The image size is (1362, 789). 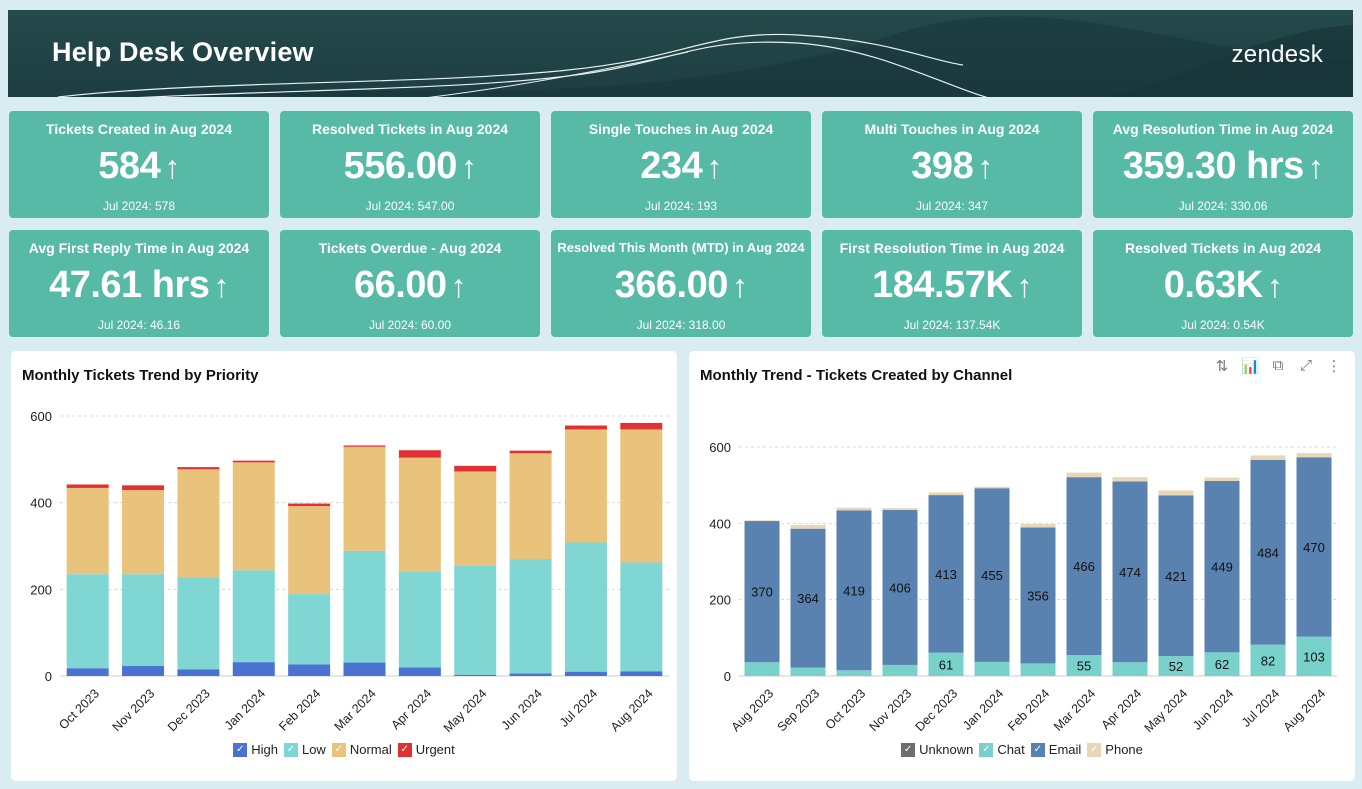 What do you see at coordinates (361, 749) in the screenshot?
I see `legend-item-normal: ✓ Normal` at bounding box center [361, 749].